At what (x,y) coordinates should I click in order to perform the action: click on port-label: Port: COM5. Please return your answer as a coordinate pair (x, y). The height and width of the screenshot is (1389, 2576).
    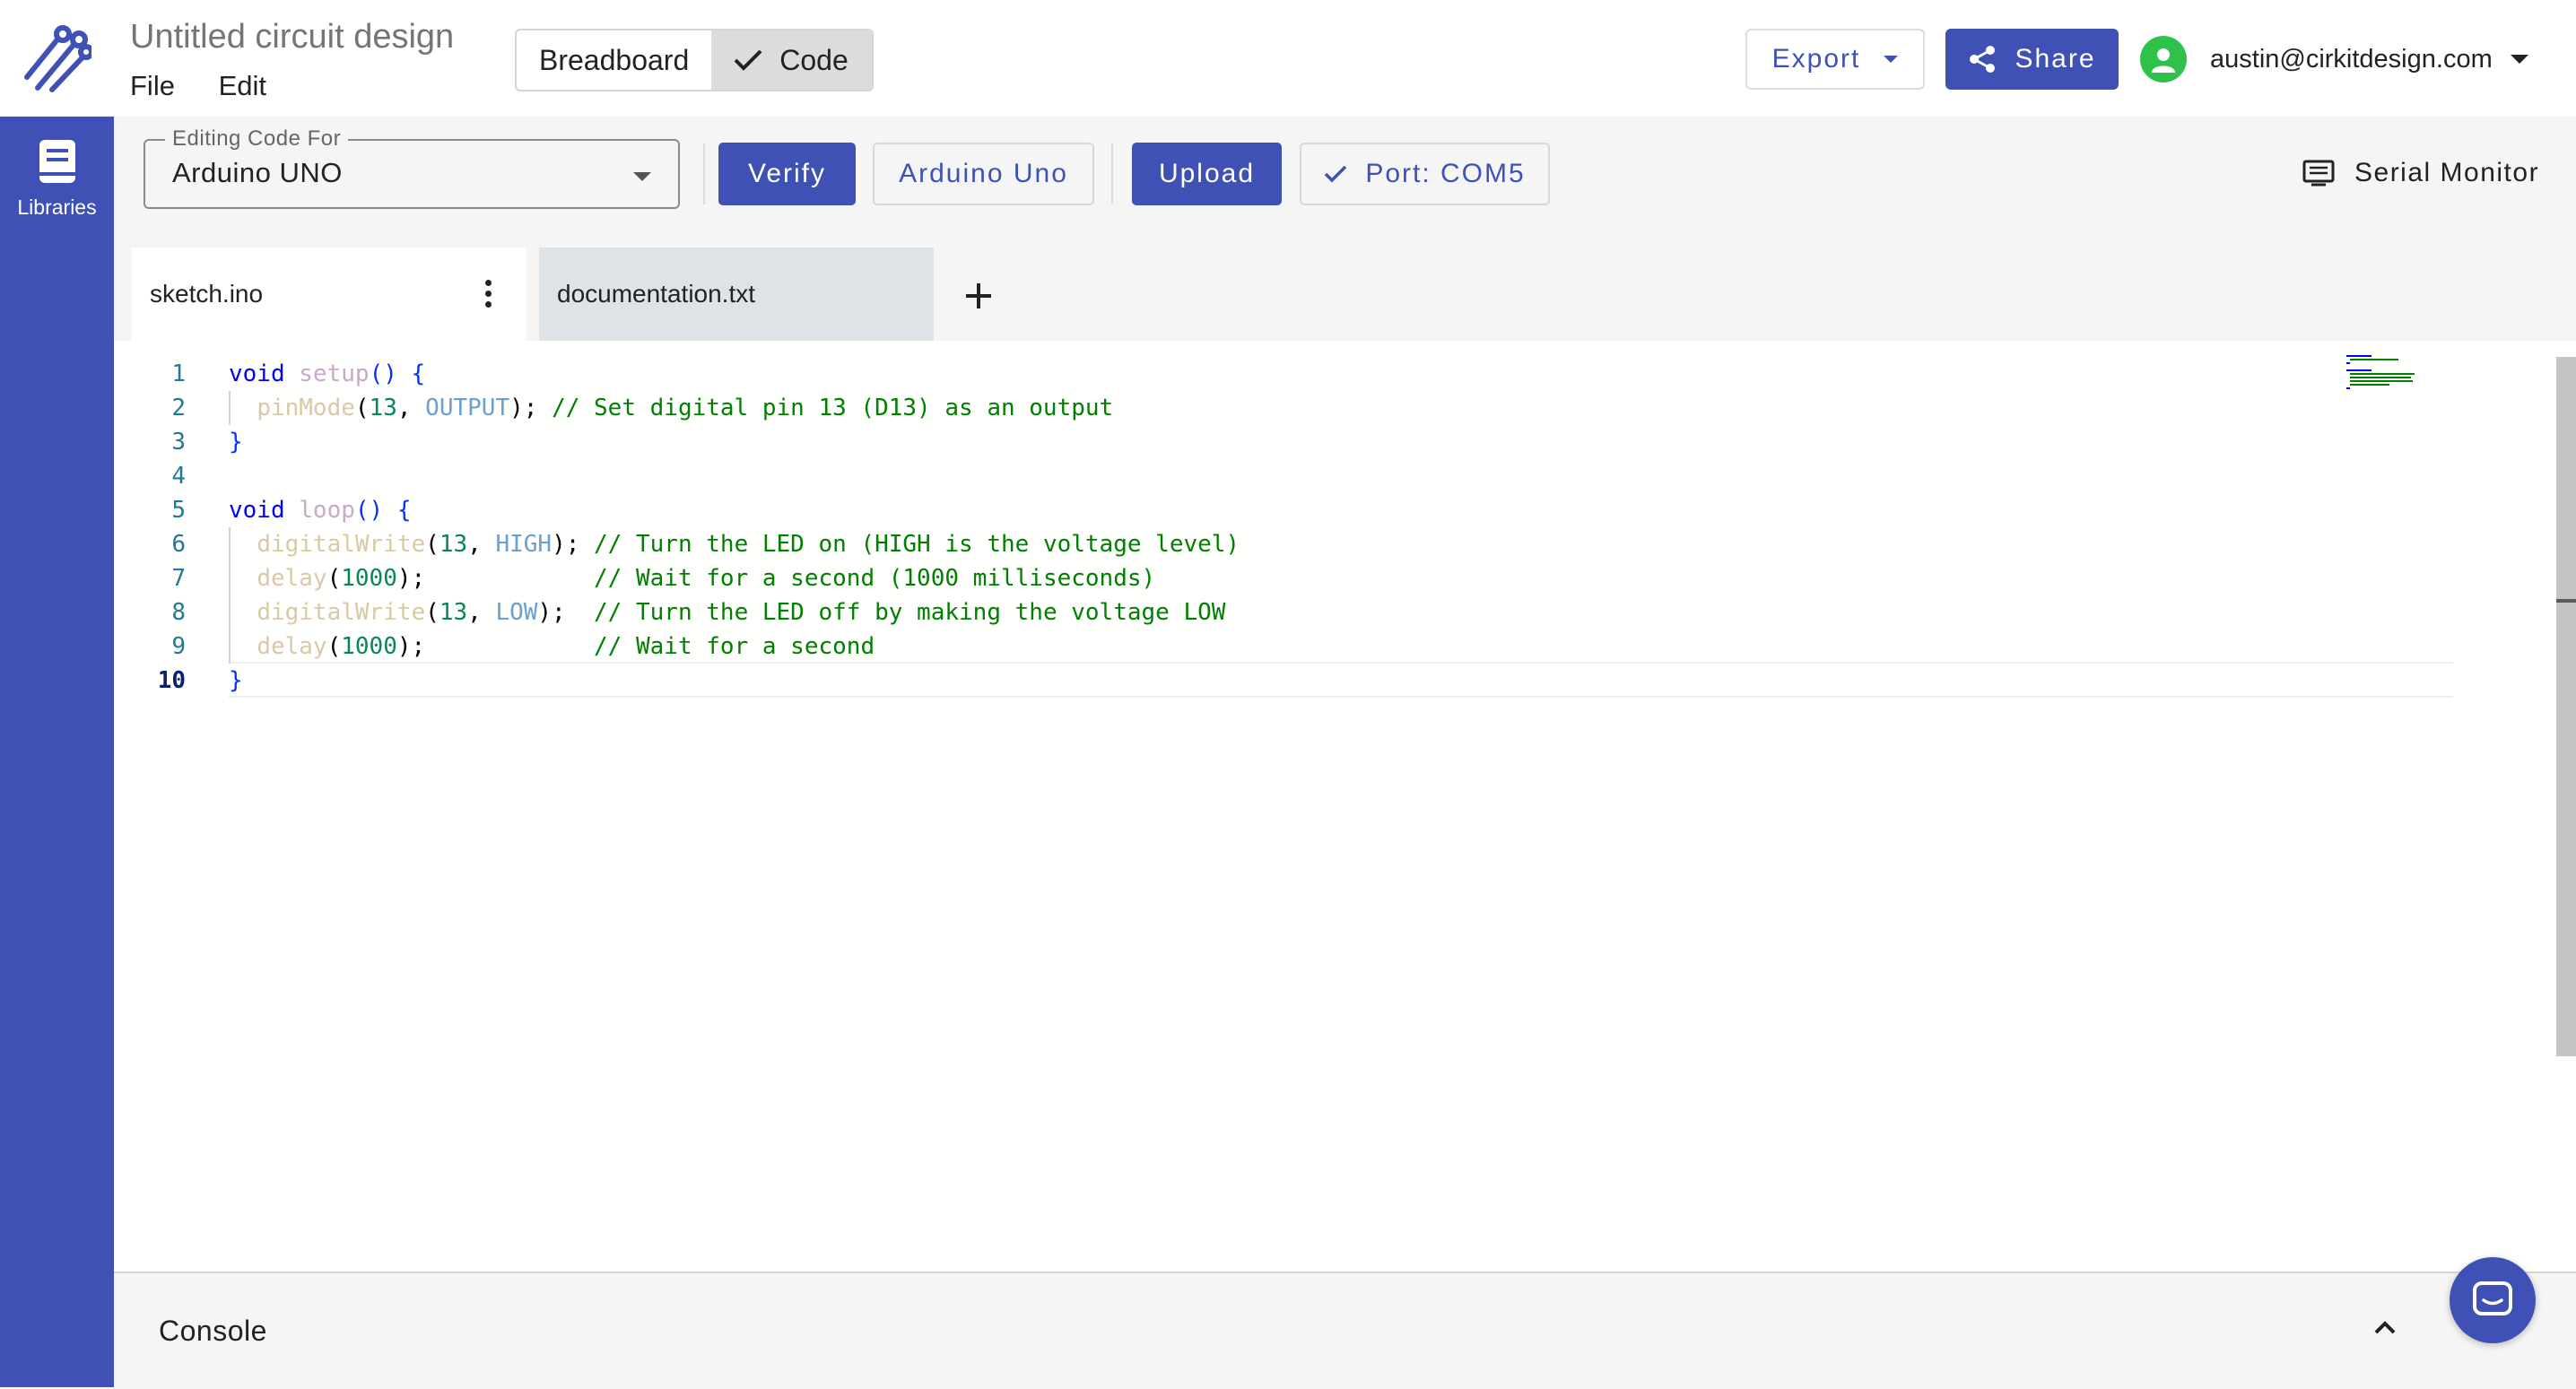
    Looking at the image, I should click on (1445, 174).